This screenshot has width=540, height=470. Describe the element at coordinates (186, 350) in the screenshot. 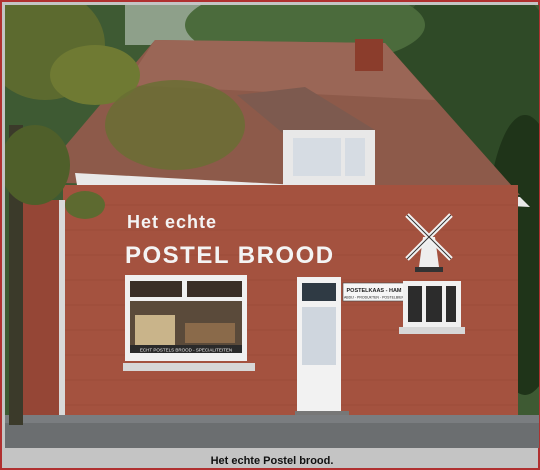

I see `window-sign: ECHT POSTELS BROOD - SPECIALITEITEN` at that location.